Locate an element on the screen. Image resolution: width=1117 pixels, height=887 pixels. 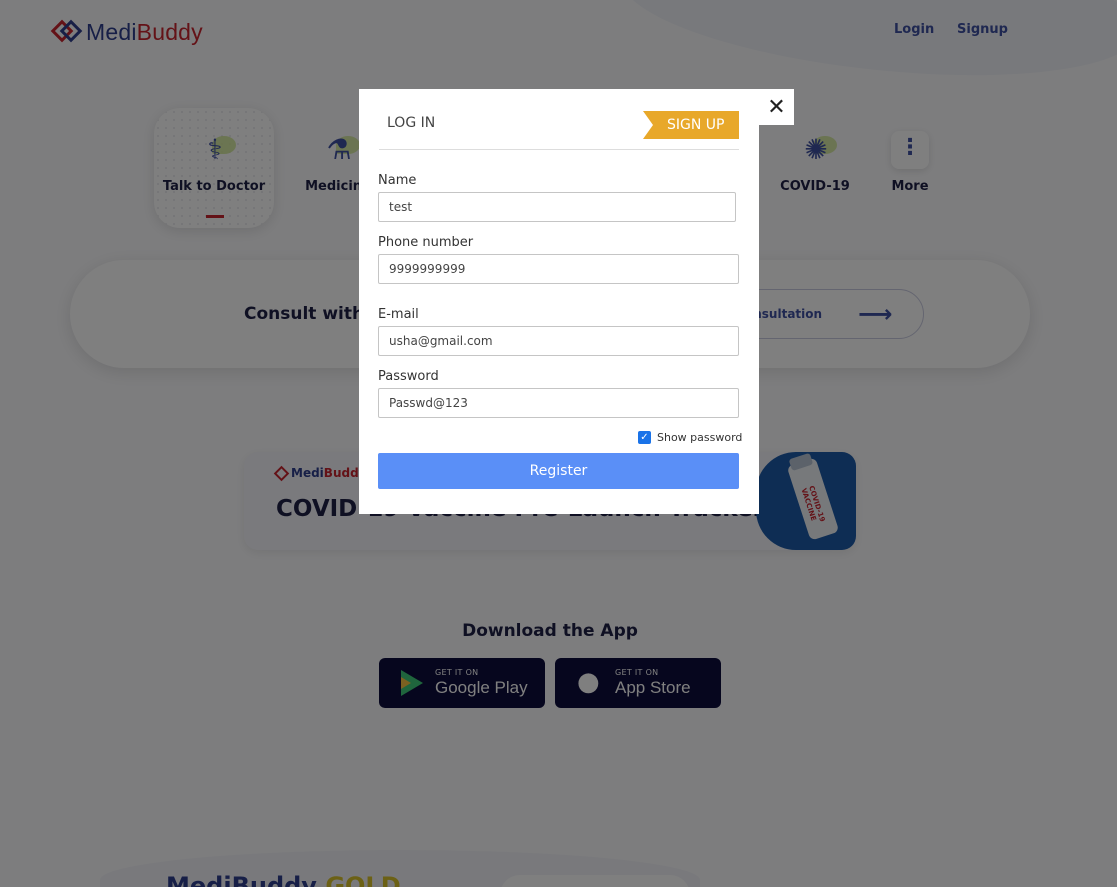
show-password-label: Show password is located at coordinates (700, 437).